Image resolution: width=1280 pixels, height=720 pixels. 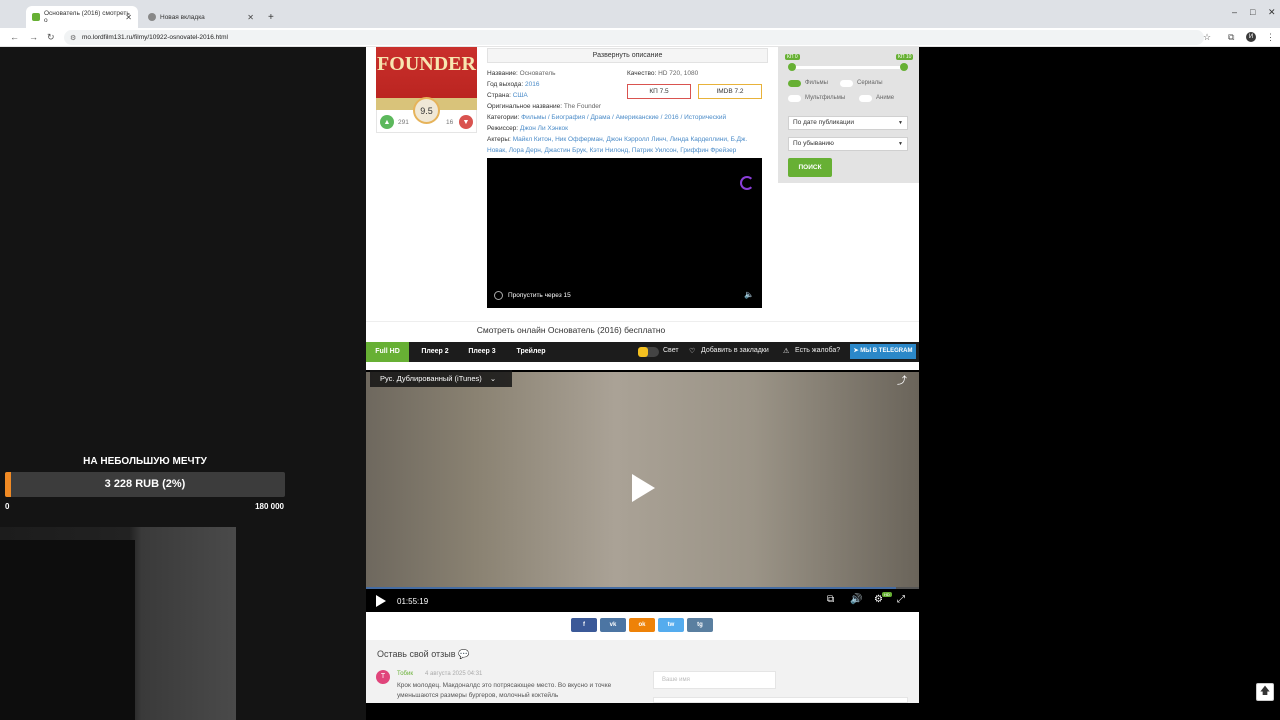 I want to click on menu-icon: ⋮, so click(x=1270, y=37).